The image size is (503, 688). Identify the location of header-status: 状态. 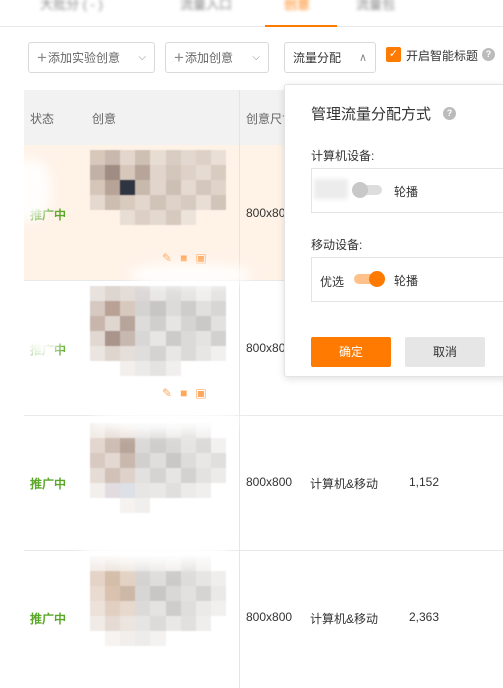
(42, 119).